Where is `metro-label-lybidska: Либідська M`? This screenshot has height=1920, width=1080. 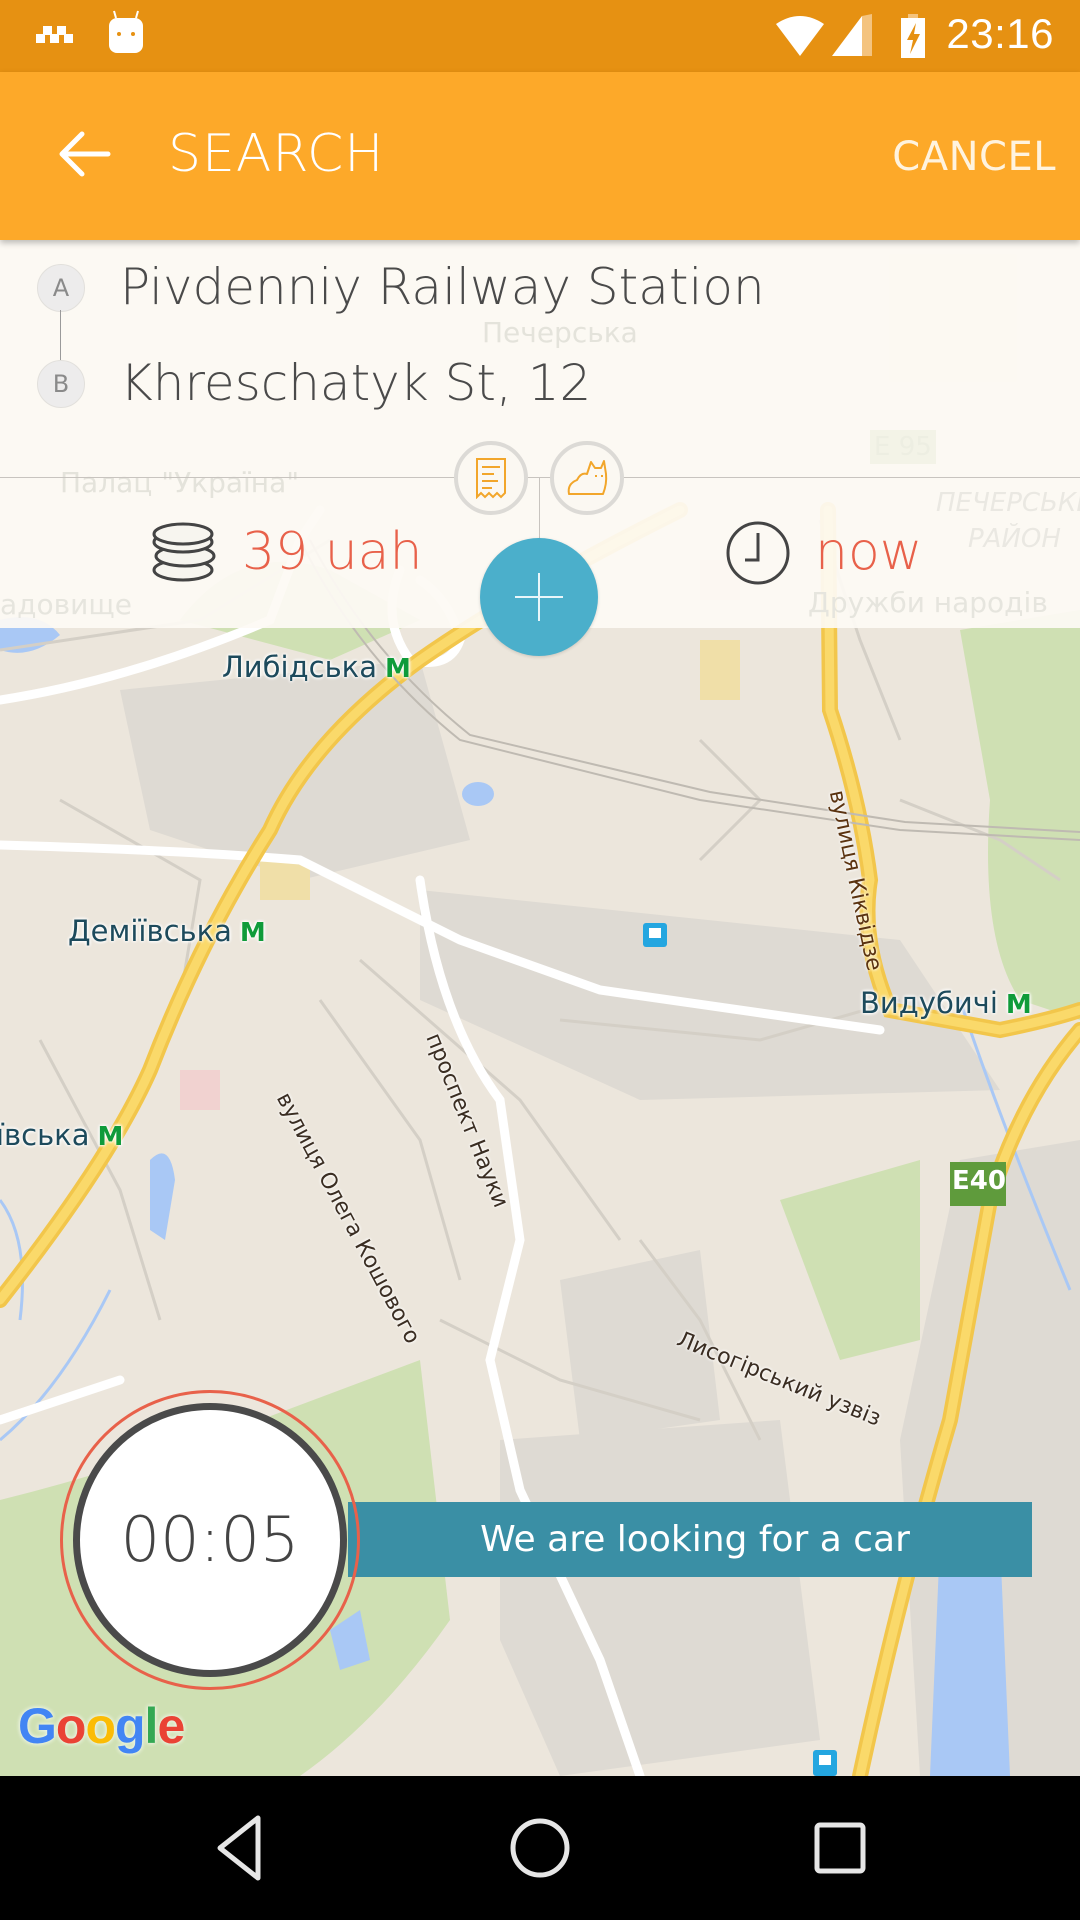
metro-label-lybidska: Либідська M is located at coordinates (316, 667).